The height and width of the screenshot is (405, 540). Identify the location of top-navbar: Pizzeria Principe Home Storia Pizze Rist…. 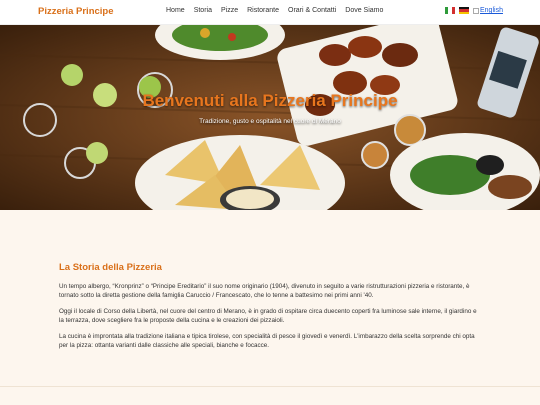
(270, 12).